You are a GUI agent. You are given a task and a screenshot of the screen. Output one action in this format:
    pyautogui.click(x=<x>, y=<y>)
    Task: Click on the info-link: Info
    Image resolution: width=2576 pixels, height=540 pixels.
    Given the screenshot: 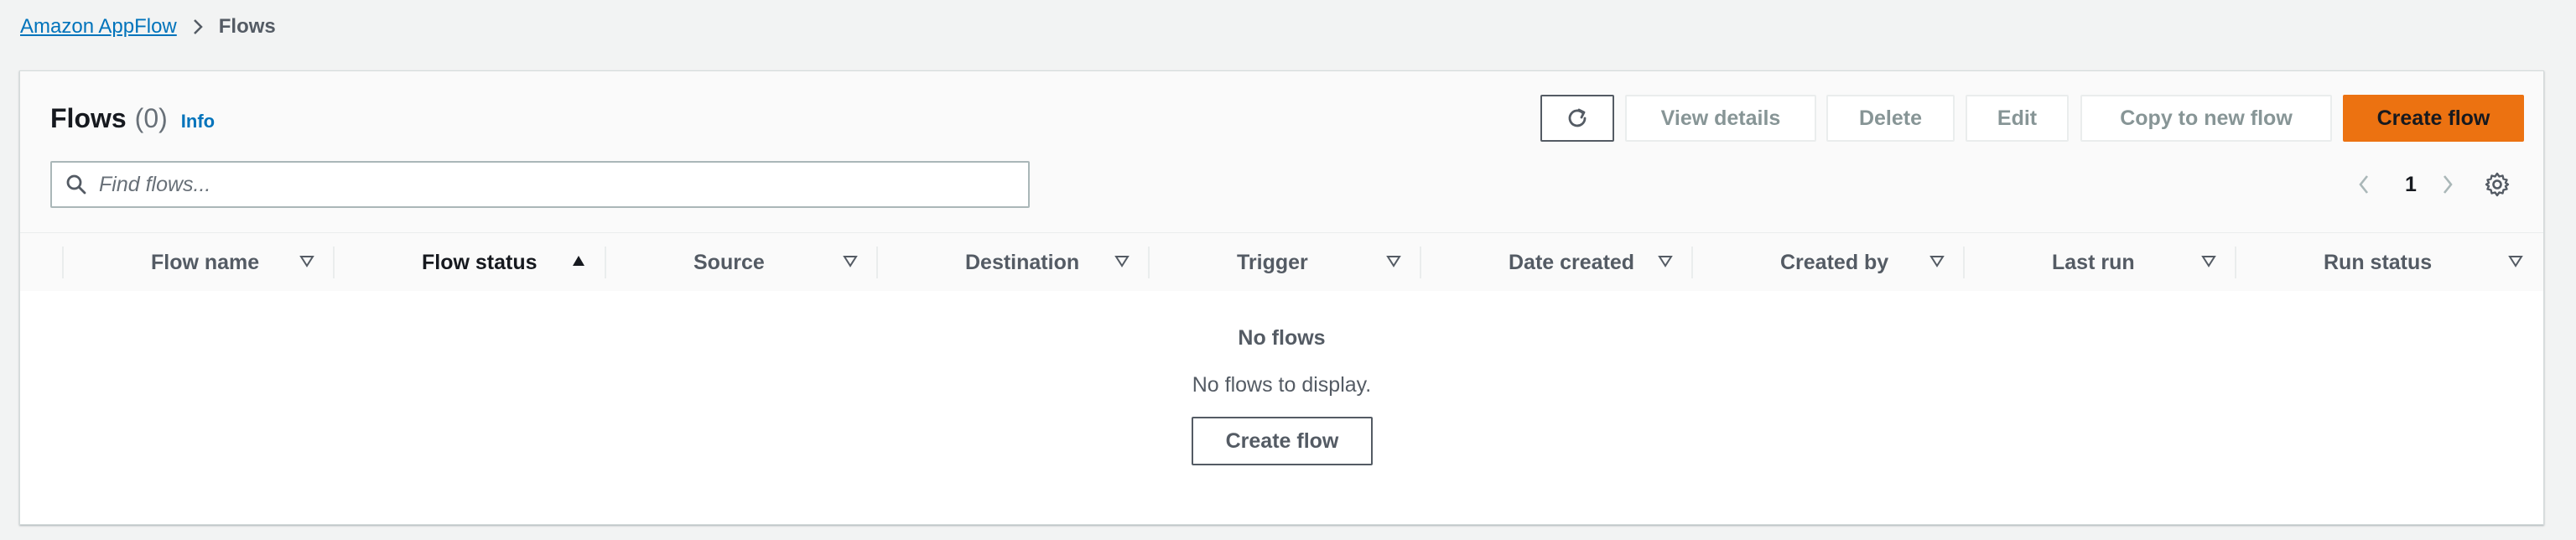 What is the action you would take?
    pyautogui.click(x=198, y=122)
    